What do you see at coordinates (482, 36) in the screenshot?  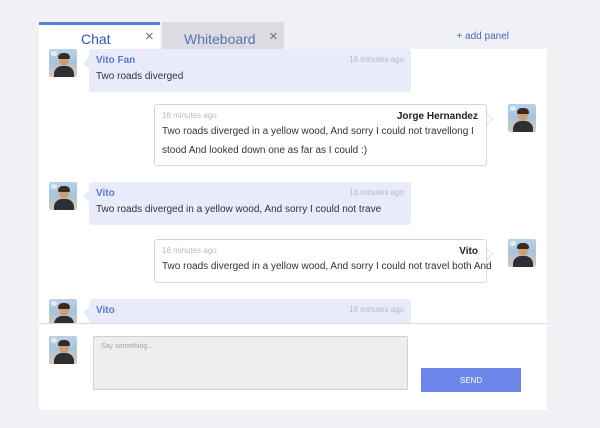 I see `add-panel-link: + add panel` at bounding box center [482, 36].